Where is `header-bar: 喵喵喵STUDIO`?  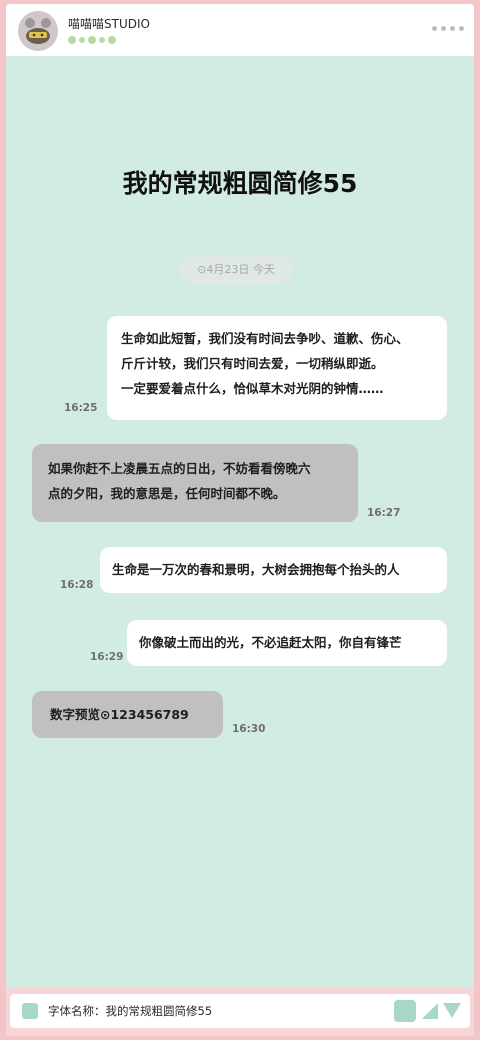 header-bar: 喵喵喵STUDIO is located at coordinates (240, 30).